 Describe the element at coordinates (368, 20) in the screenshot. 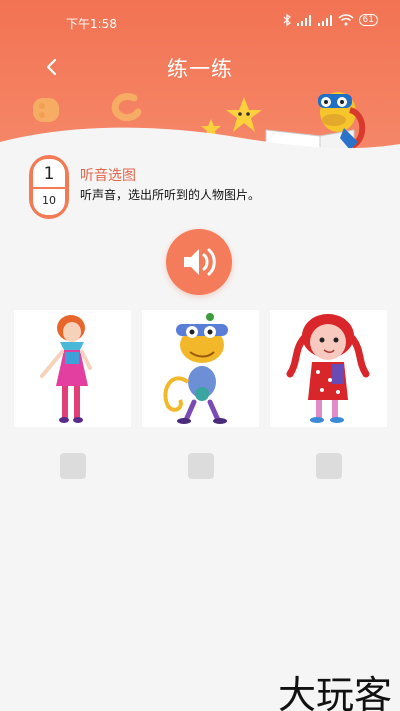

I see `battery-icon: 61` at that location.